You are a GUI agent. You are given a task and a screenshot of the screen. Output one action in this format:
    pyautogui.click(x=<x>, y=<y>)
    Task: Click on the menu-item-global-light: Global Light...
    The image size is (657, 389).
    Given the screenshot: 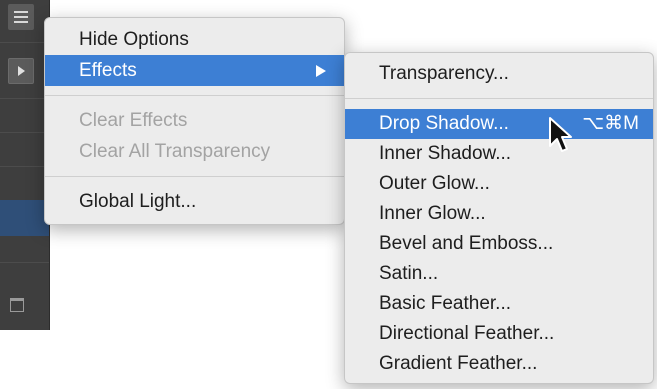 What is the action you would take?
    pyautogui.click(x=194, y=201)
    